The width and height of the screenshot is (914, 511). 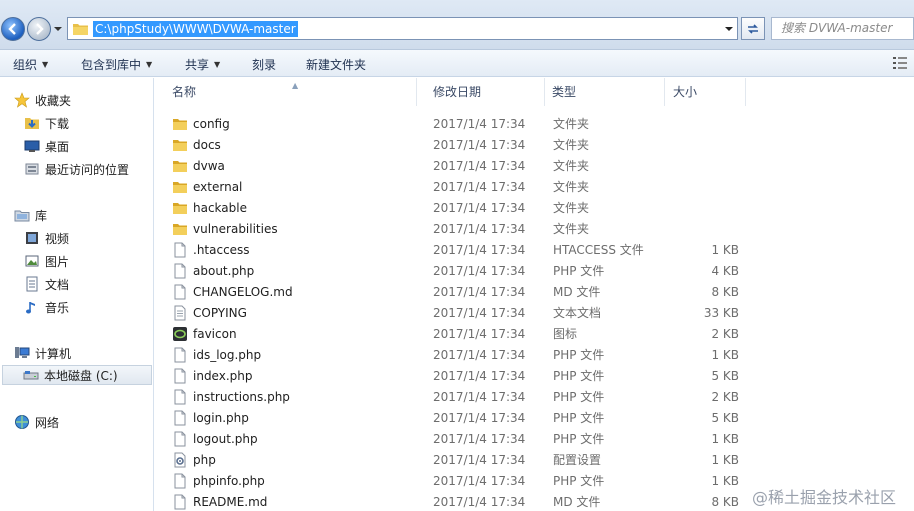 I want to click on table-row: .htaccess 2017/1/4 17:34 HTACCESS 文件 1 KB, so click(x=457, y=250).